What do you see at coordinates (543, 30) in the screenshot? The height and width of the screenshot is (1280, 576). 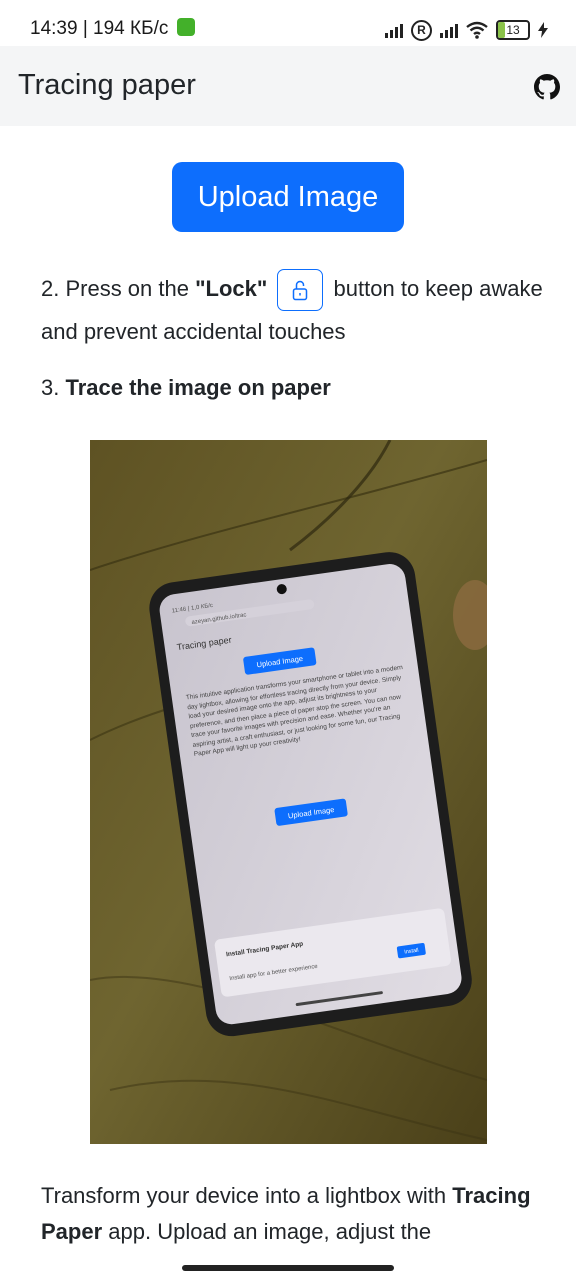 I see `charging-icon` at bounding box center [543, 30].